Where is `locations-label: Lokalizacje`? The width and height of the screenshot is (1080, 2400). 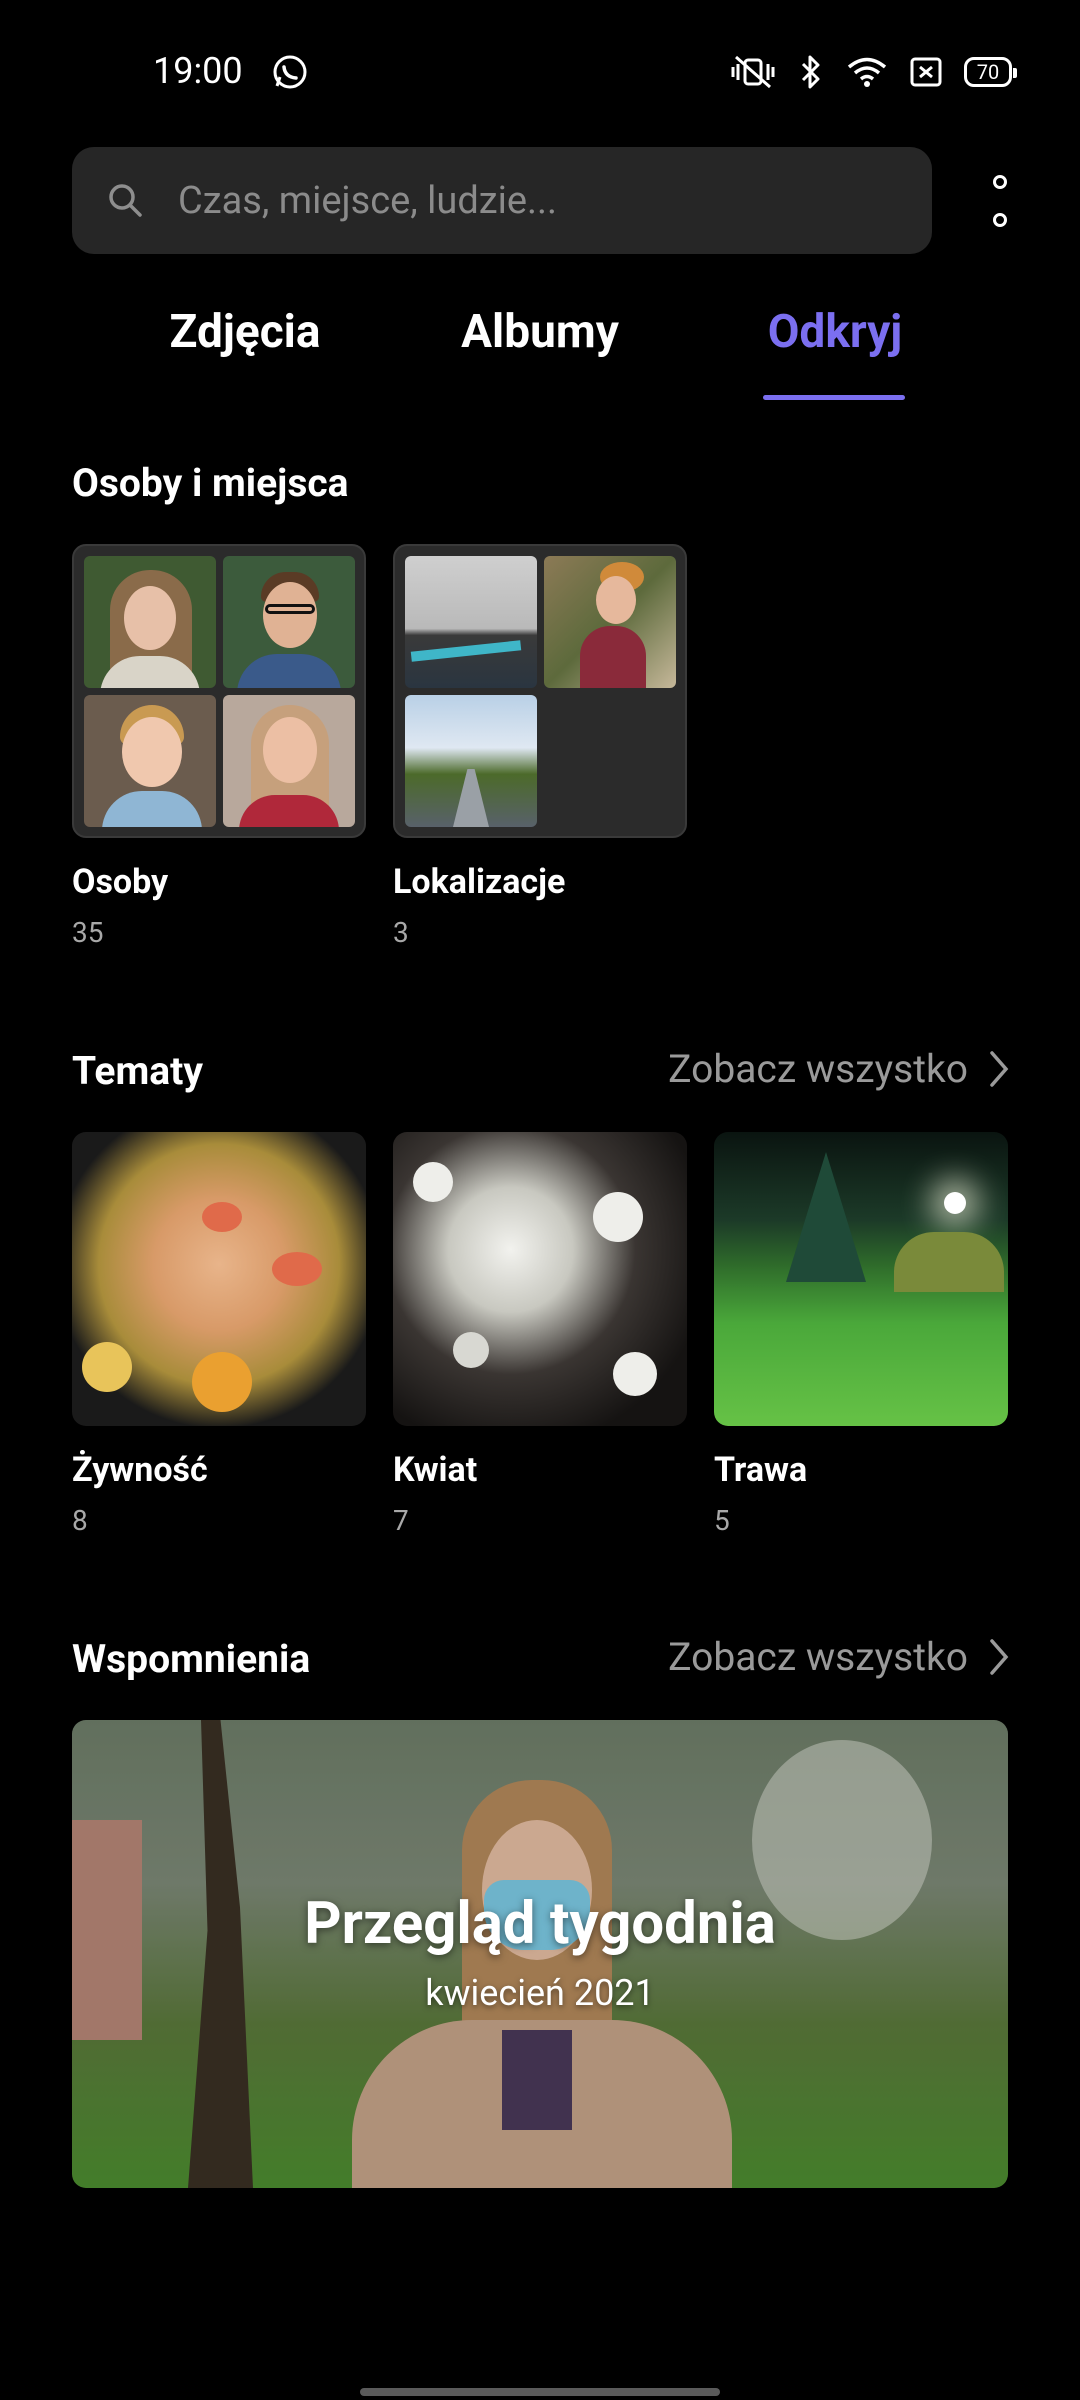 locations-label: Lokalizacje is located at coordinates (479, 882).